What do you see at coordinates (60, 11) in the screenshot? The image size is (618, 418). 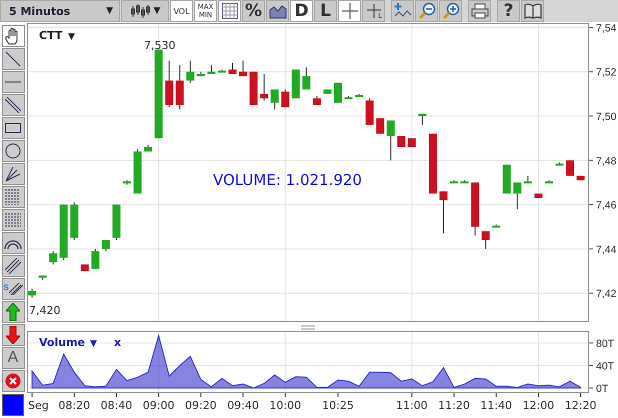 I see `period-dropdown: 5 Minutos ▼` at bounding box center [60, 11].